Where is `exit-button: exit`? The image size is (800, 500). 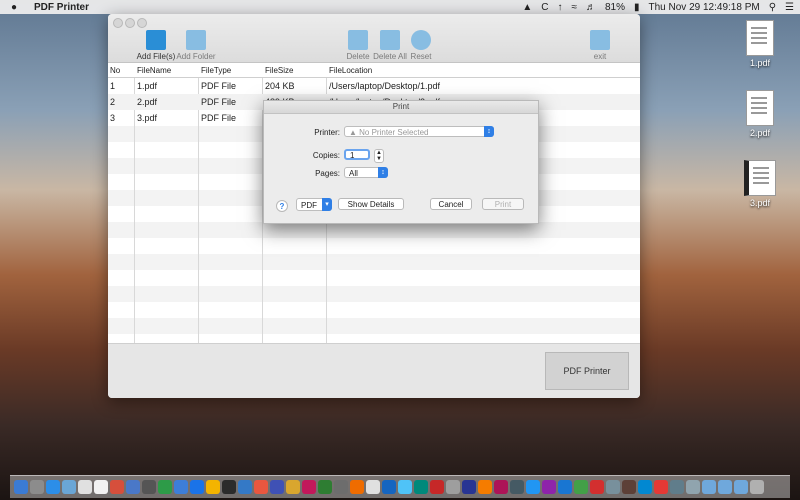
exit-button: exit is located at coordinates (600, 45).